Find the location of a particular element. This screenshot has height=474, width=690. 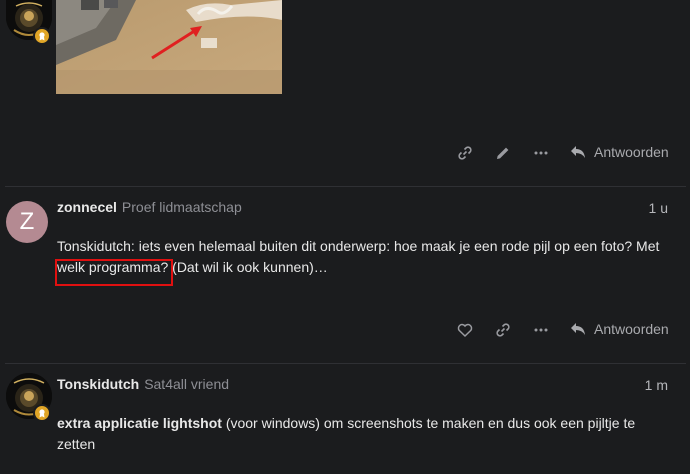

post-username: zonnecel is located at coordinates (87, 207).